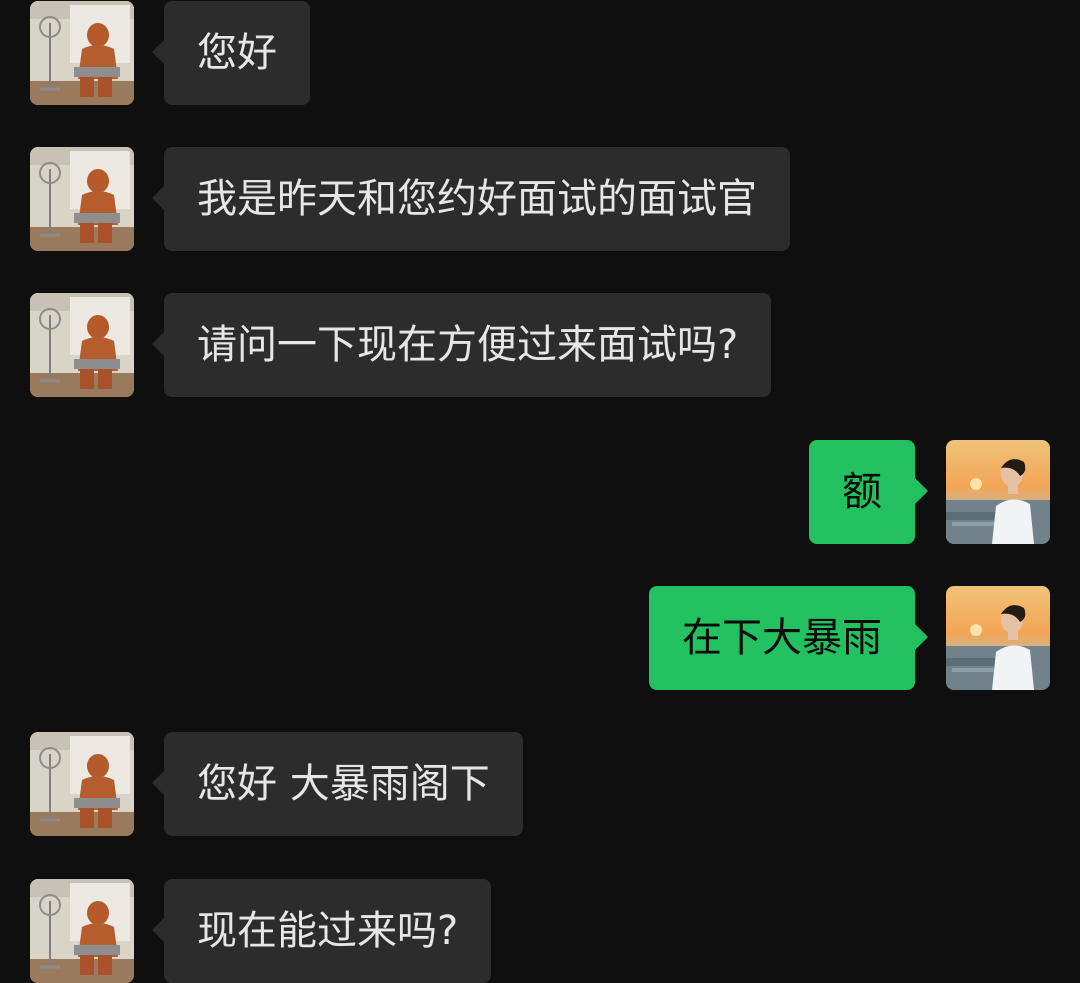  What do you see at coordinates (540, 784) in the screenshot?
I see `message-row-incoming: 您好 大暴雨阁下` at bounding box center [540, 784].